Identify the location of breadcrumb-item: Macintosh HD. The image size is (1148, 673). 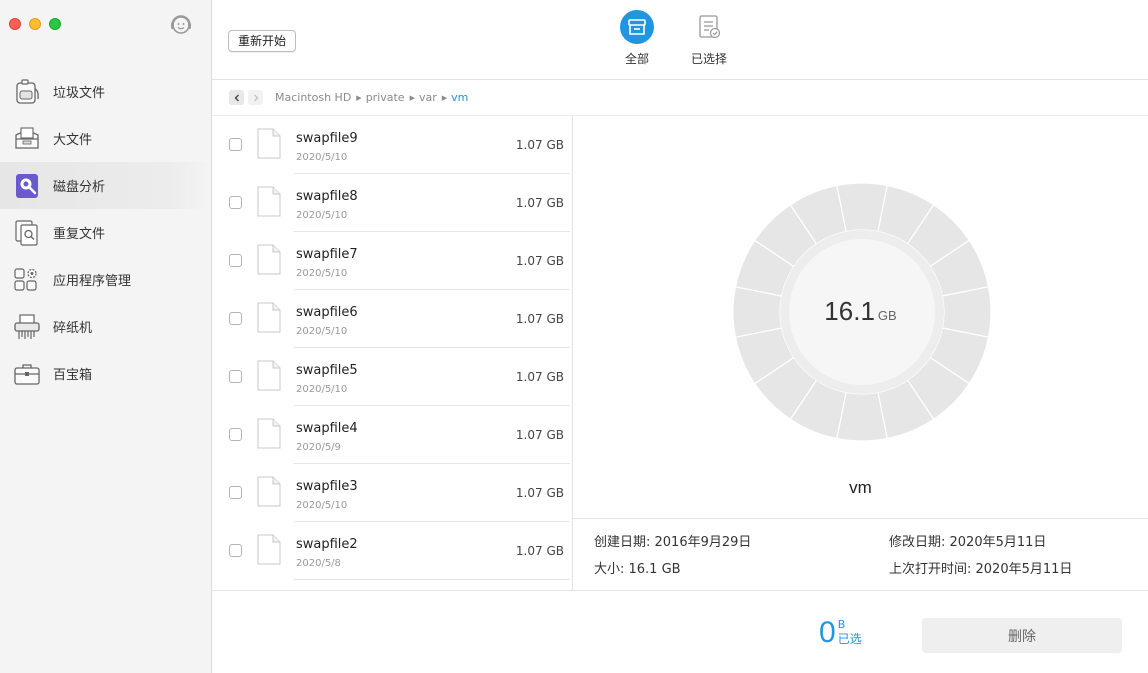
(313, 97).